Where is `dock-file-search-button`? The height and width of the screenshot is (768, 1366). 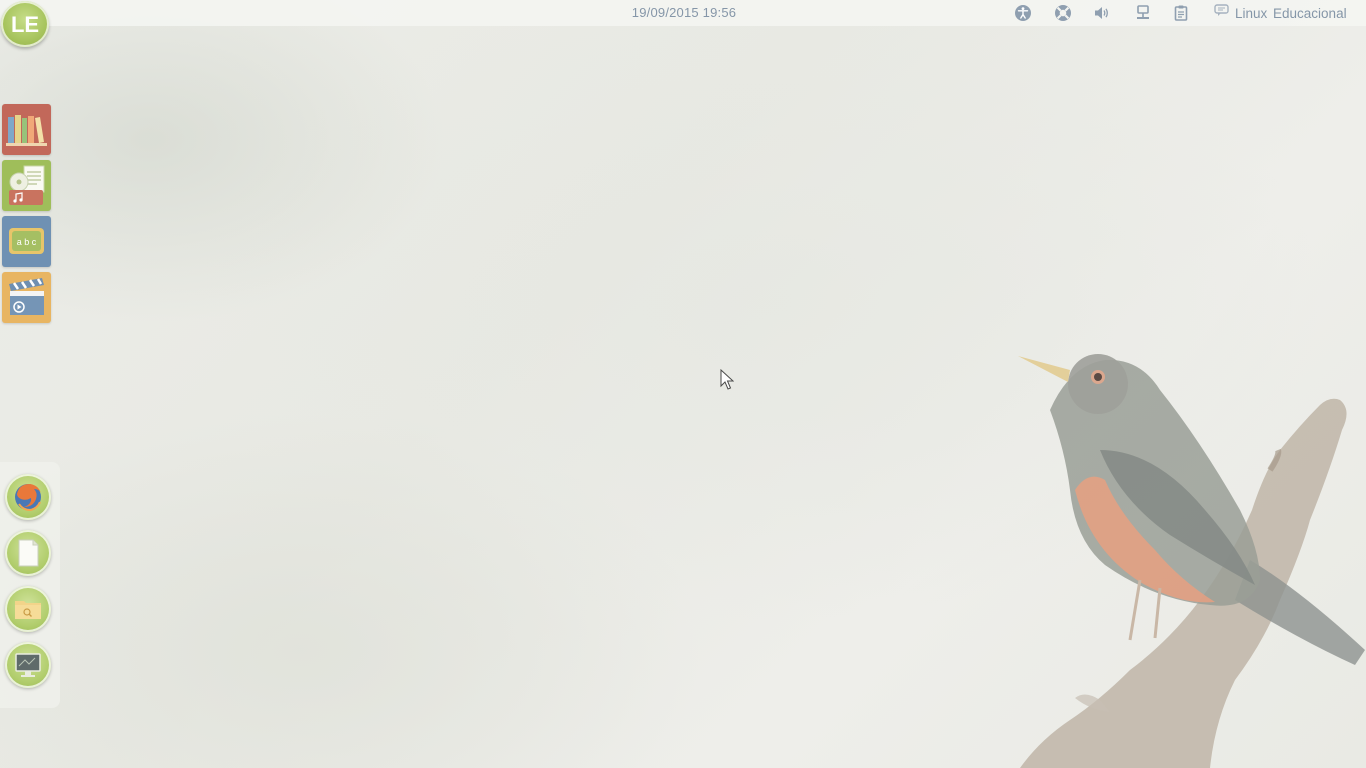 dock-file-search-button is located at coordinates (28, 609).